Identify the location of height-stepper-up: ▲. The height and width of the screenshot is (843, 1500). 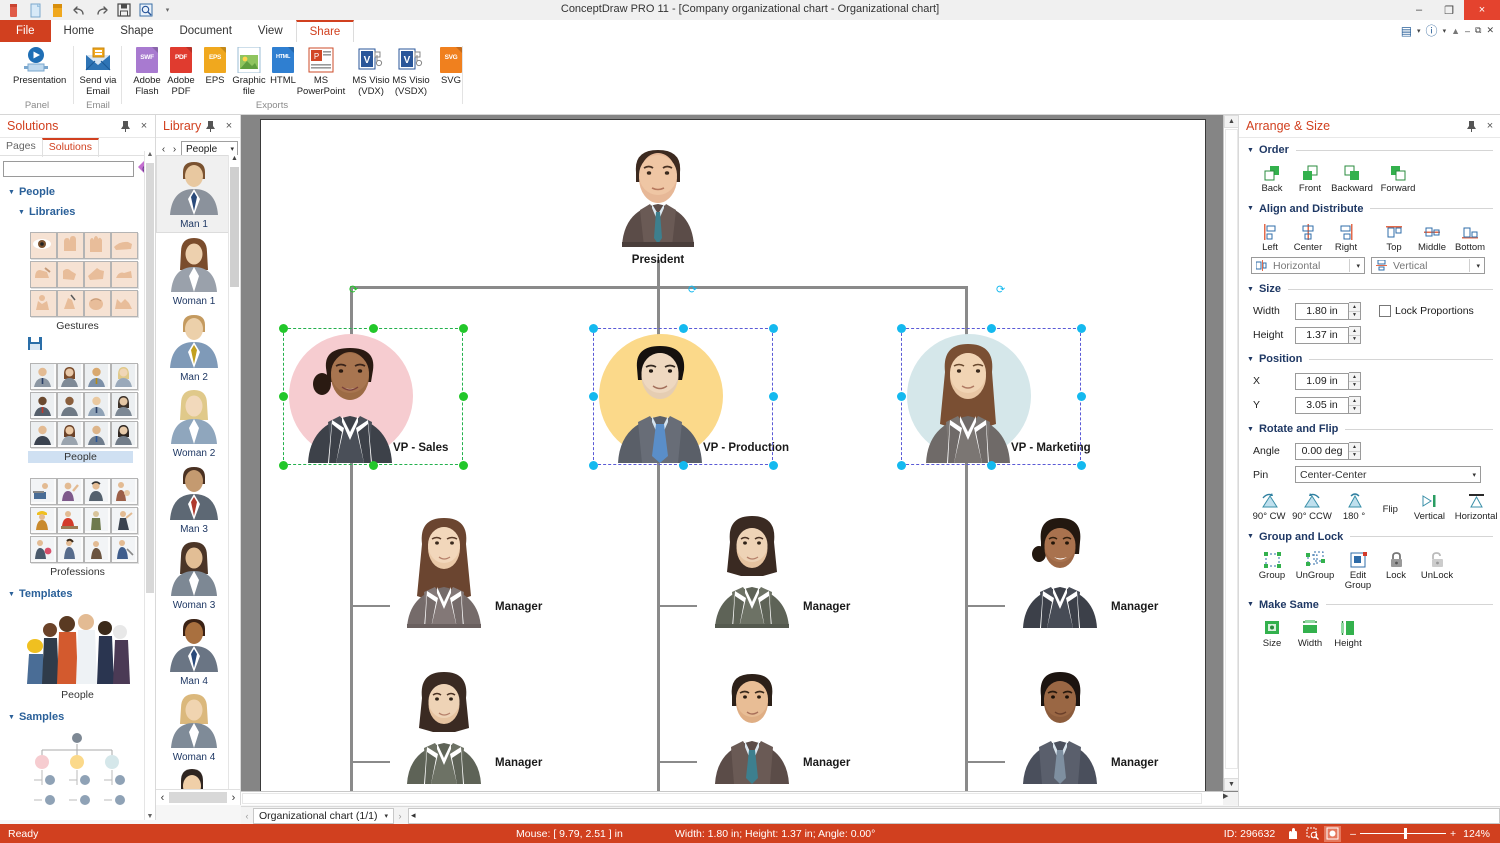
(1354, 331).